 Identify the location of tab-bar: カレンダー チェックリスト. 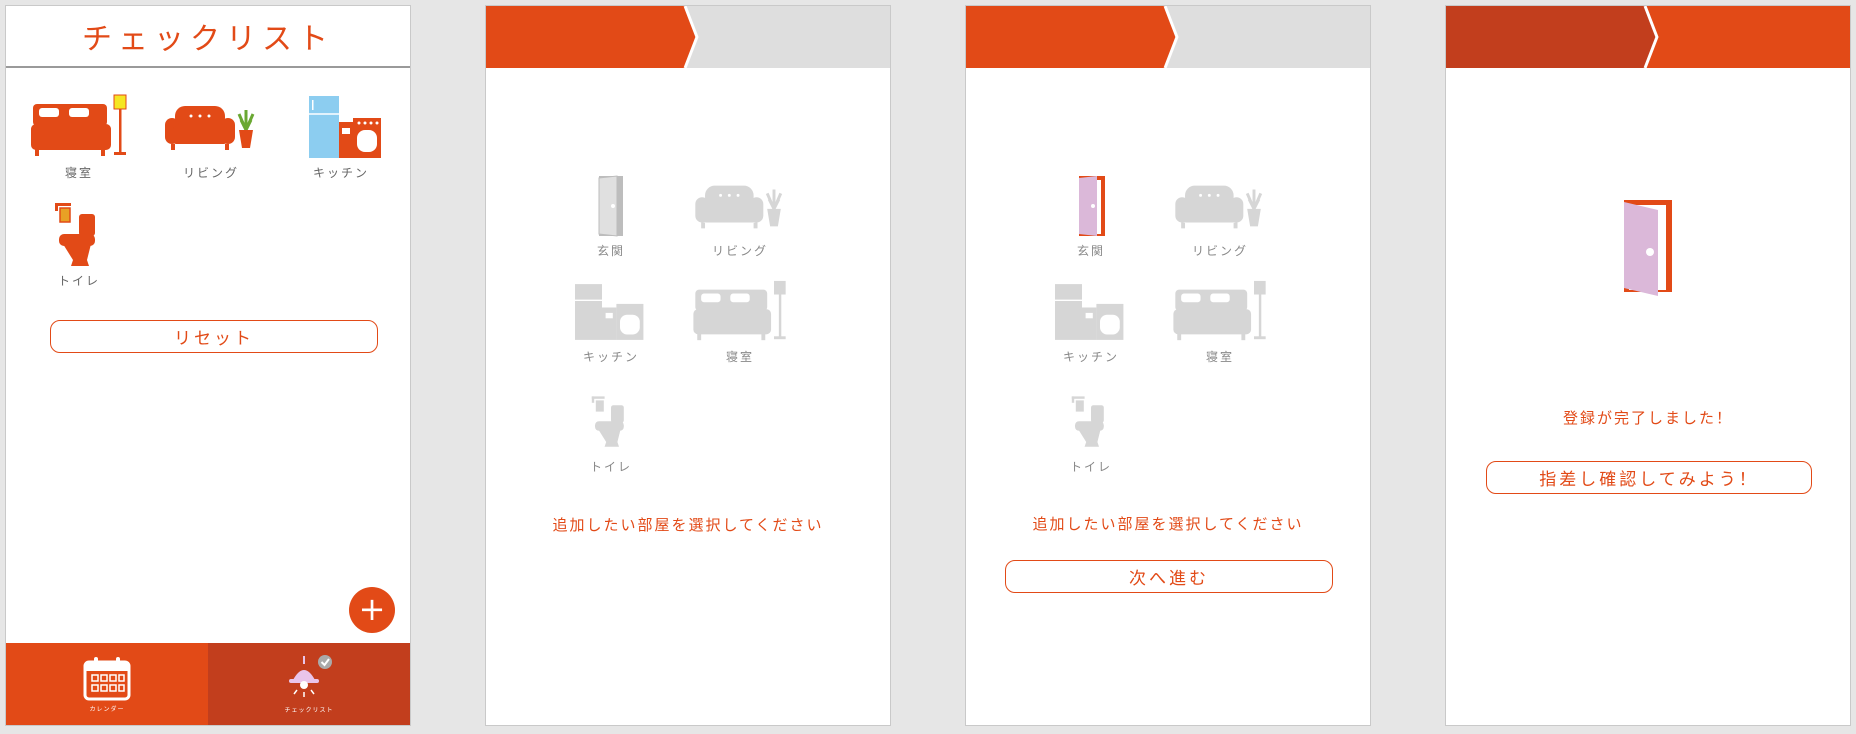
(208, 684).